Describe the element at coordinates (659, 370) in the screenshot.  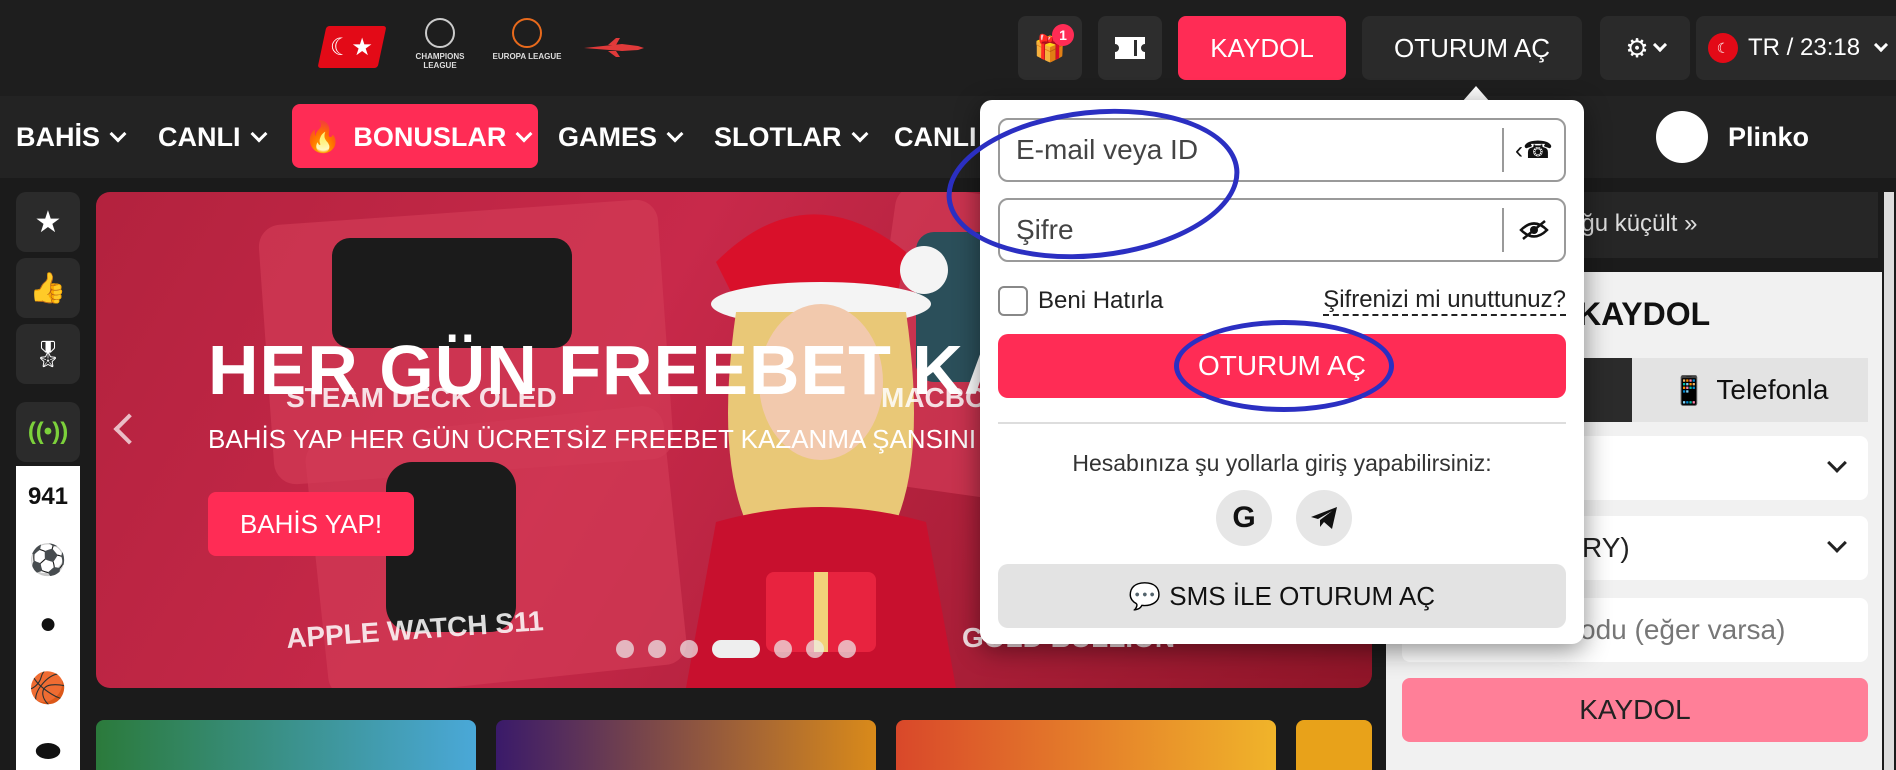
I see `banner-title: HER GÜN FREEBET KAZA` at that location.